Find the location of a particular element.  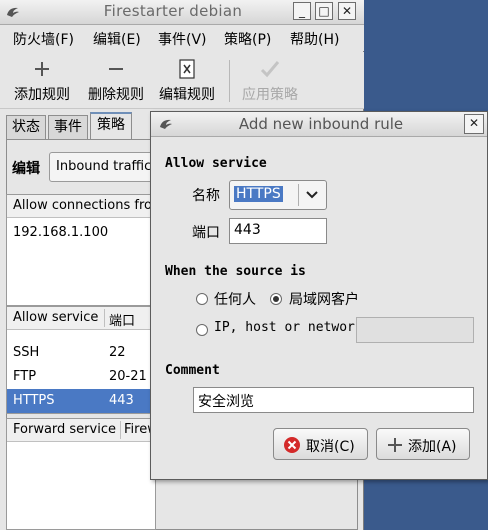

minimize-button: _ is located at coordinates (302, 11).